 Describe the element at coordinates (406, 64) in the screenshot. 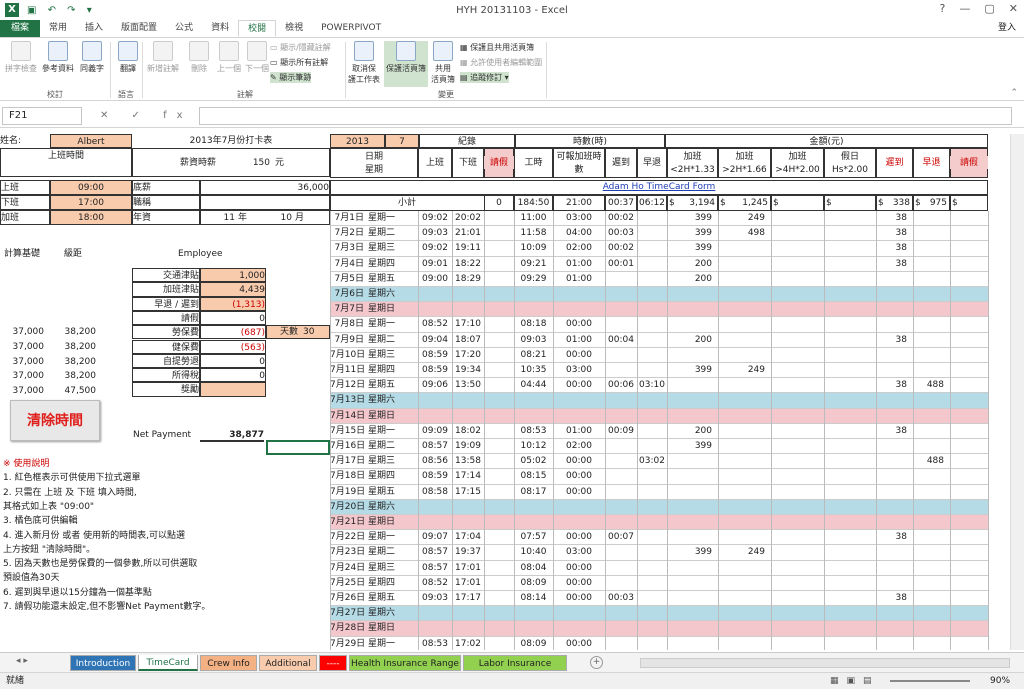

I see `protect-workbook-button: 保護活頁簿` at that location.